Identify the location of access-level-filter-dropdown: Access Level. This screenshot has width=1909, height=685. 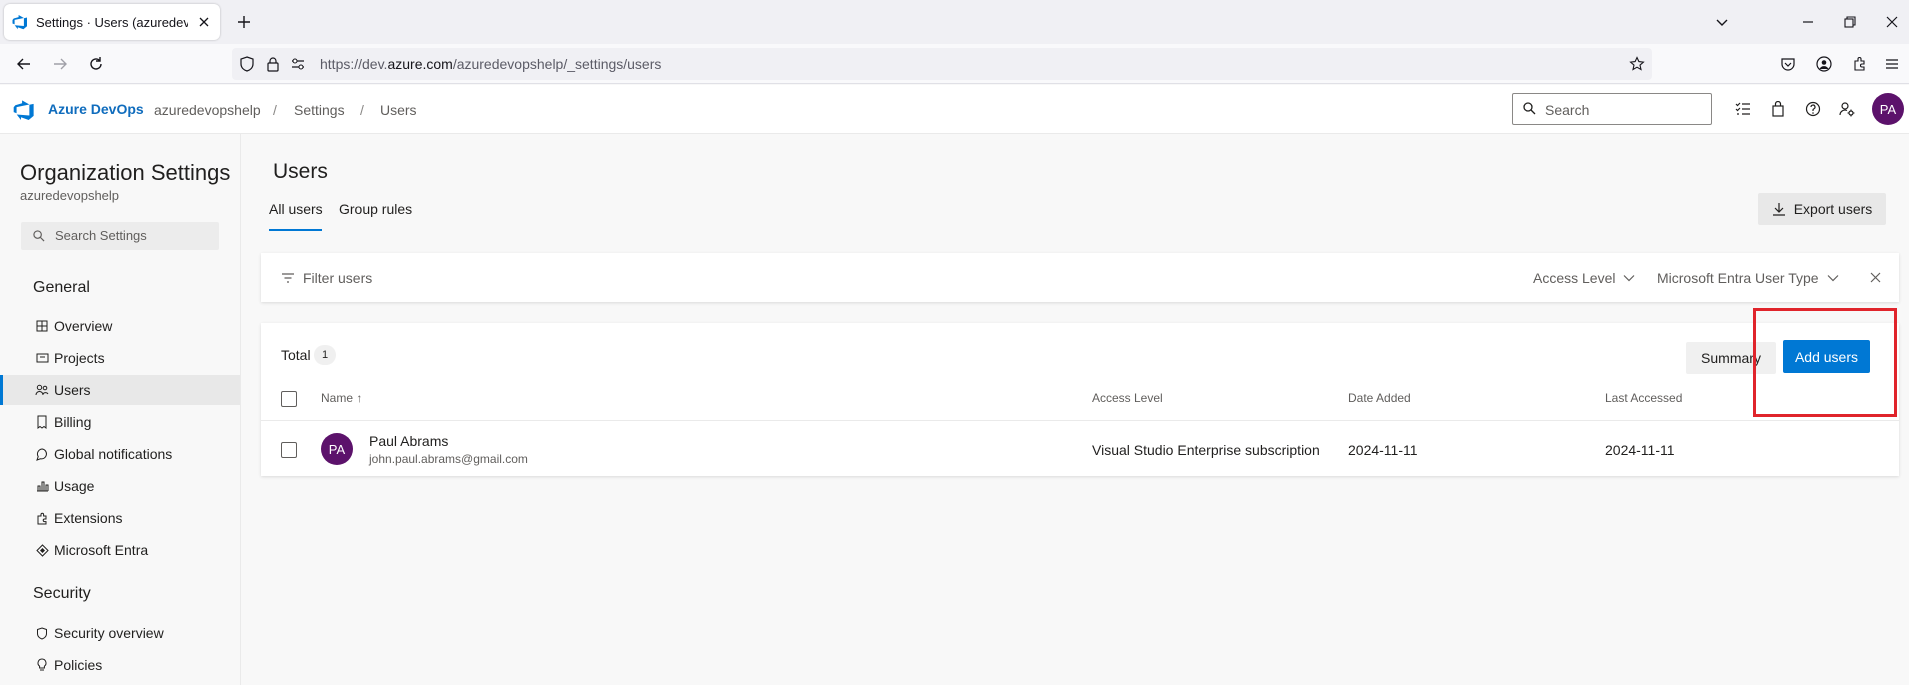
(1584, 278).